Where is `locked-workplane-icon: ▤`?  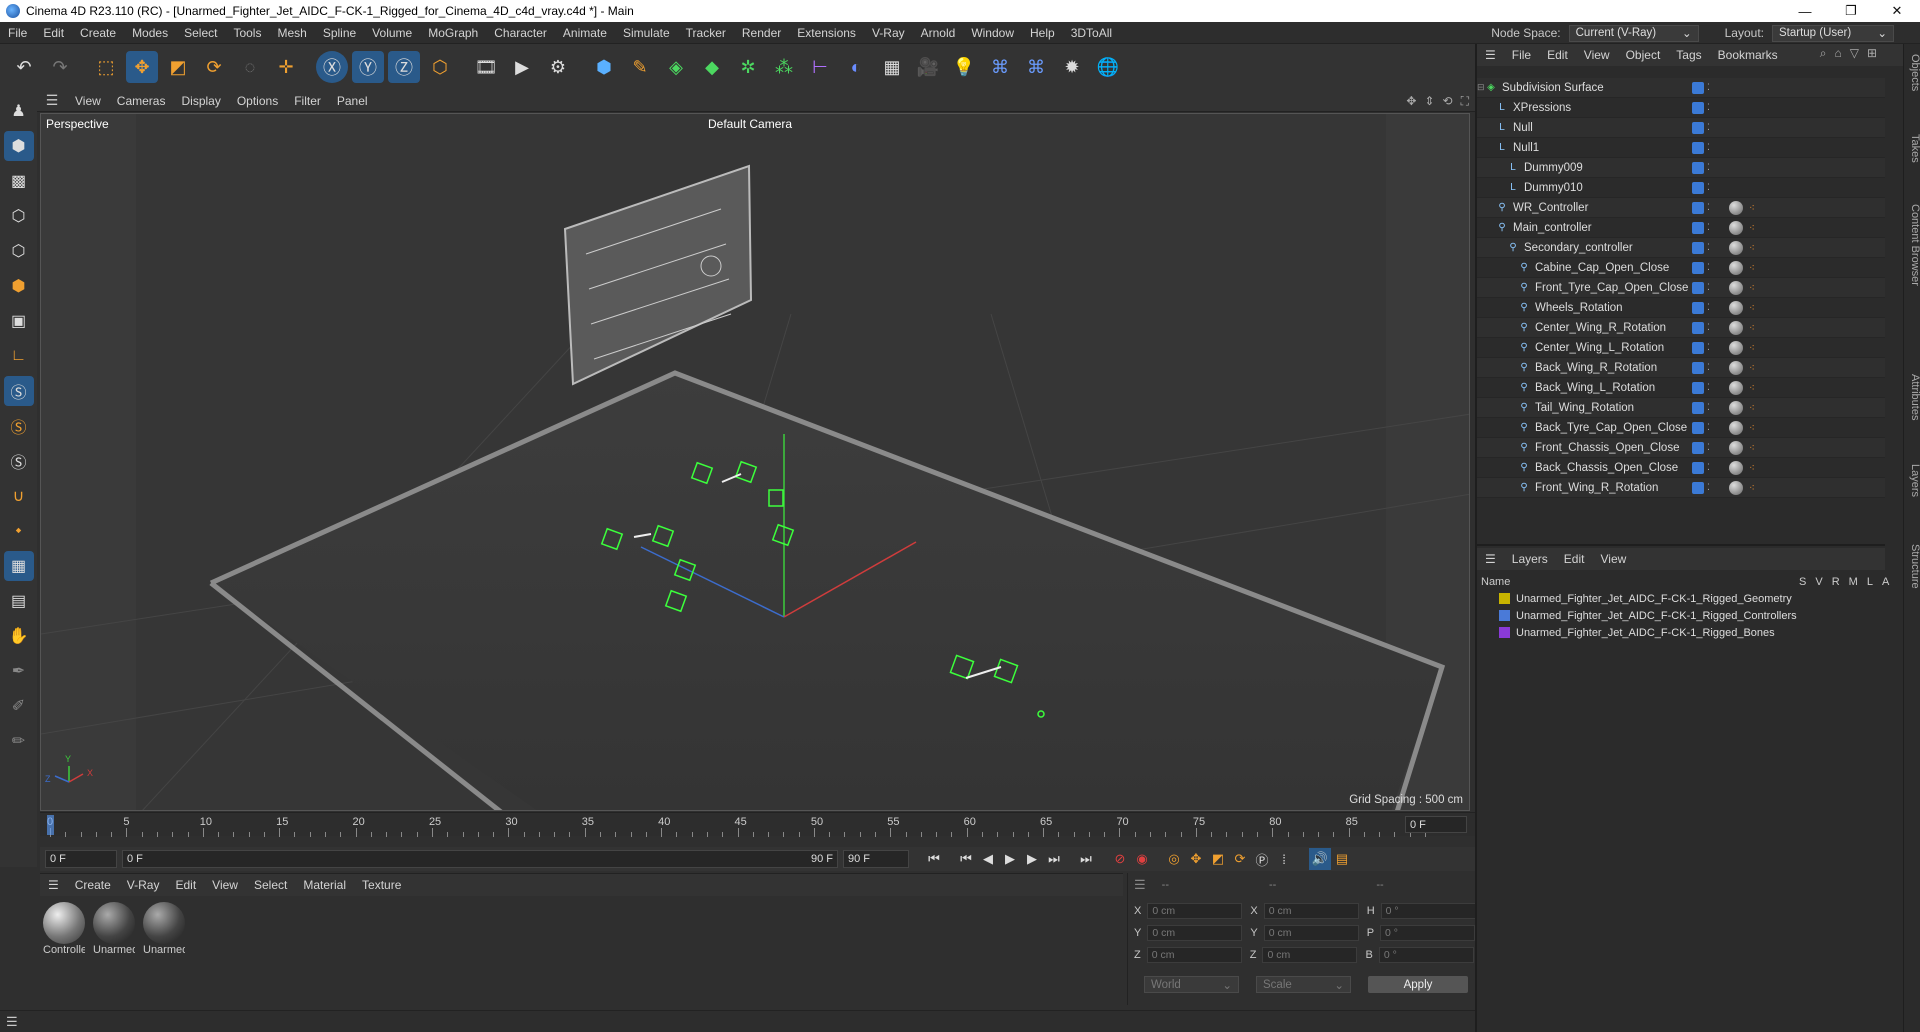
locked-workplane-icon: ▤ is located at coordinates (19, 601).